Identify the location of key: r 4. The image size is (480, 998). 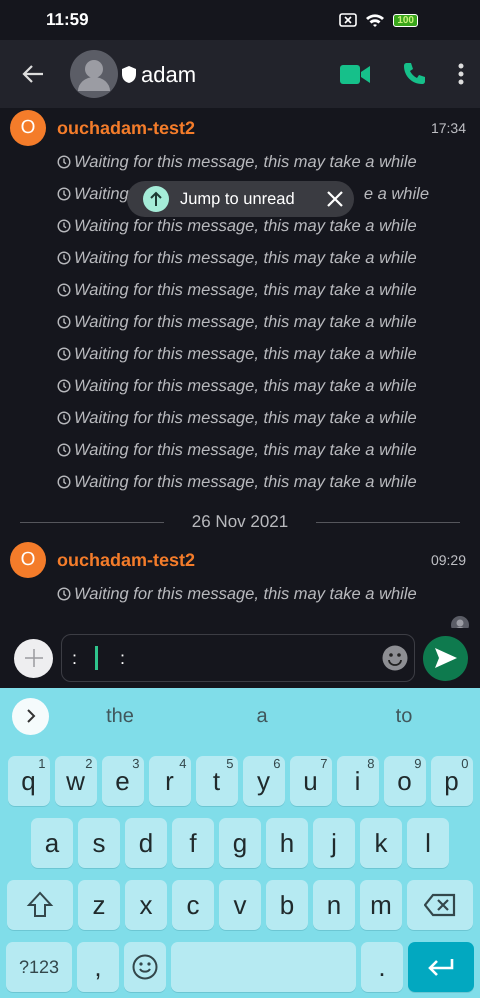
(169, 781).